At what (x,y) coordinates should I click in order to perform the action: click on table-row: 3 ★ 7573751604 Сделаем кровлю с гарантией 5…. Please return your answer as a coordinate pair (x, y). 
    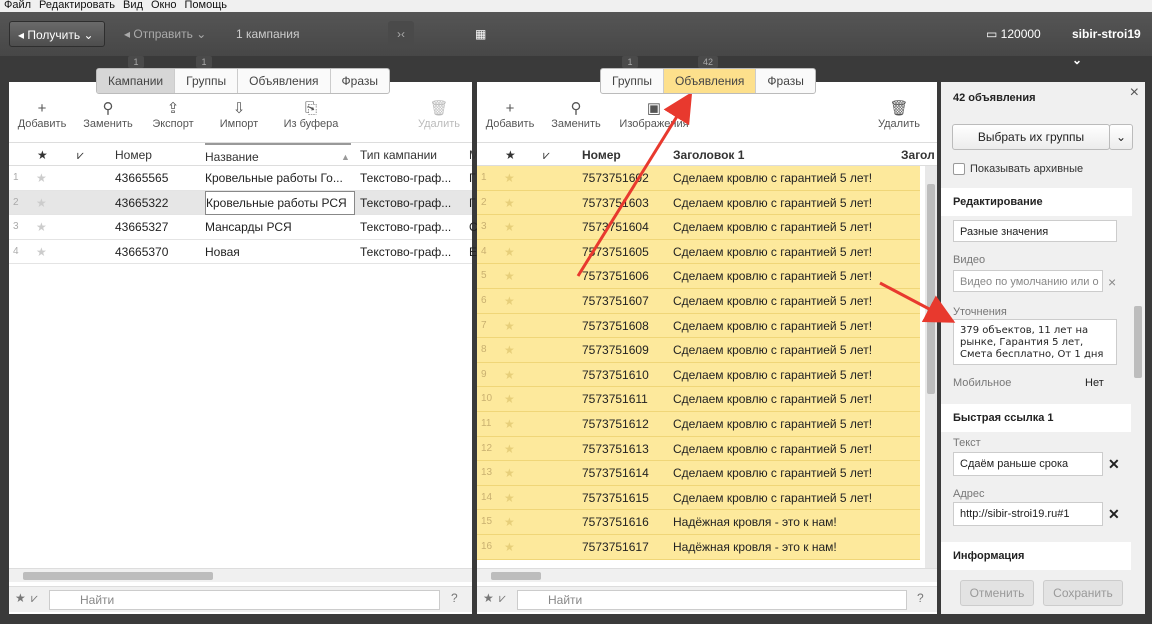
    Looking at the image, I should click on (698, 227).